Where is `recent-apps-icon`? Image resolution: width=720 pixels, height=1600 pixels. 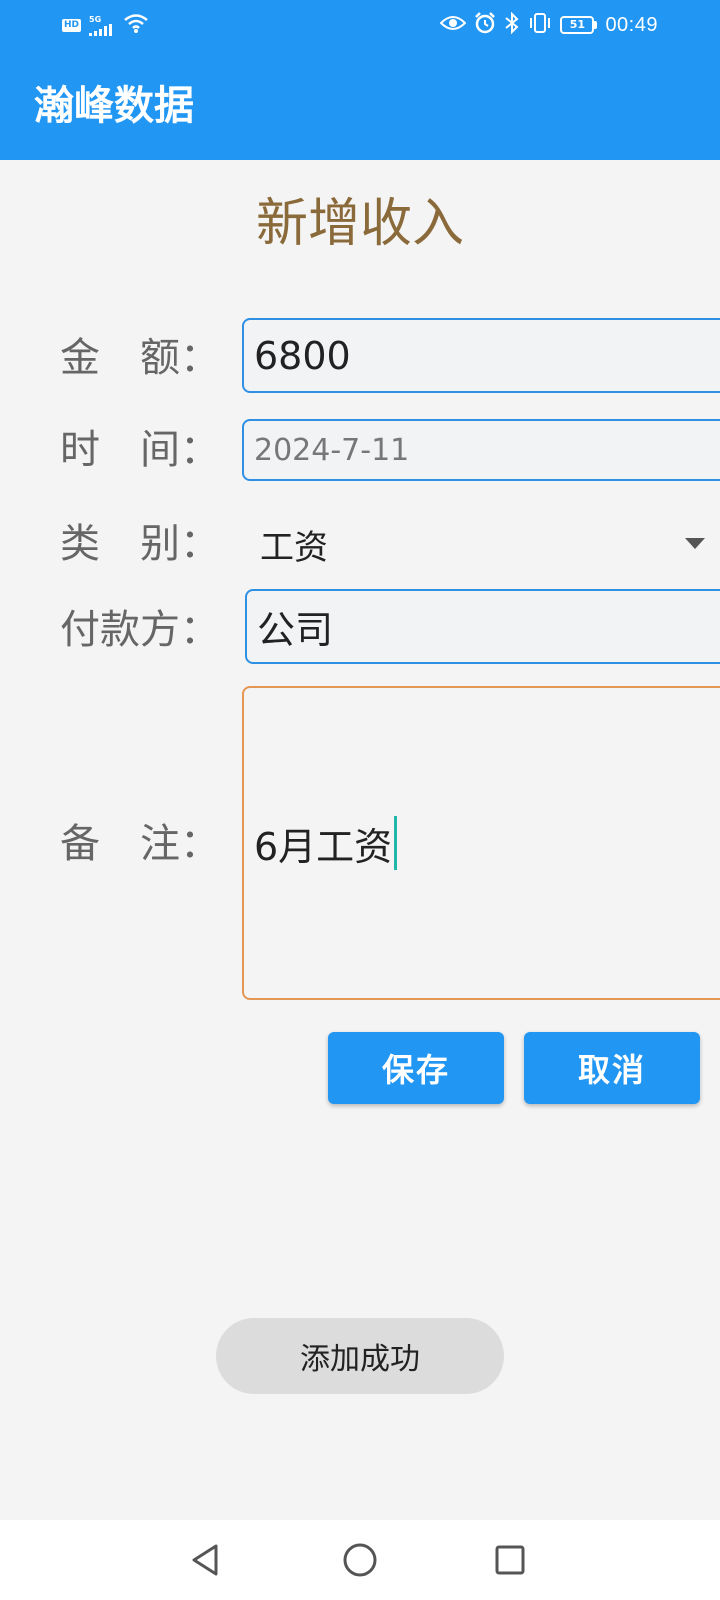 recent-apps-icon is located at coordinates (510, 1560).